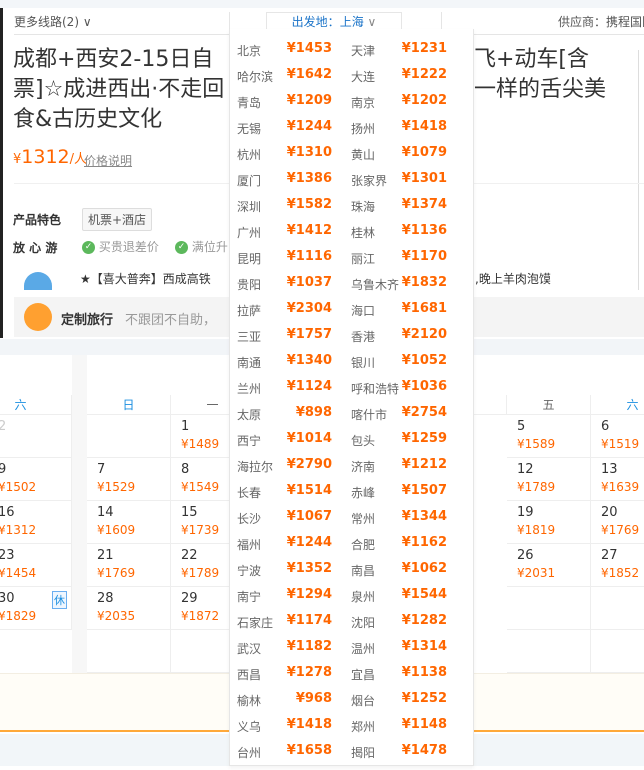  What do you see at coordinates (249, 570) in the screenshot?
I see `departure-city: 宁波` at bounding box center [249, 570].